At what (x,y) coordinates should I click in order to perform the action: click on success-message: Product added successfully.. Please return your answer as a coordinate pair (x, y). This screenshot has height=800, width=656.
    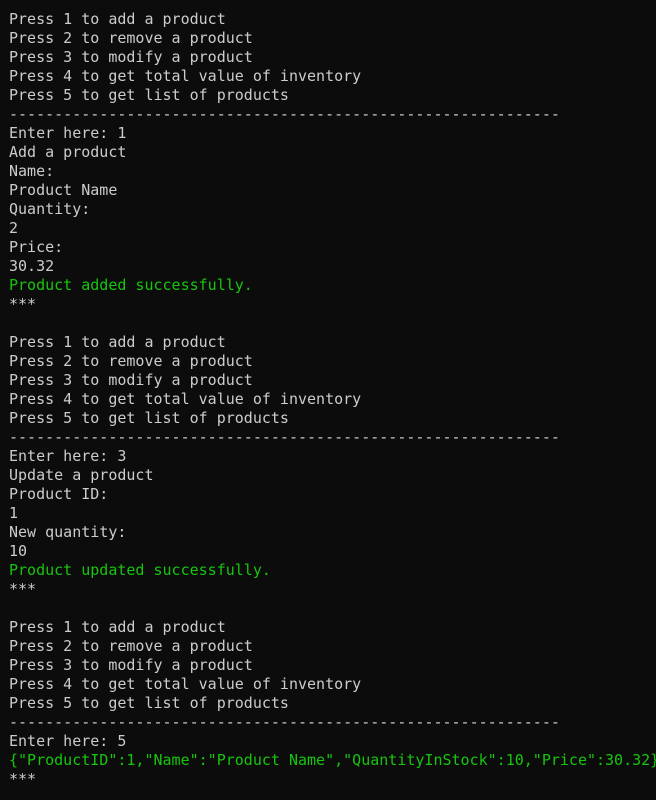
    Looking at the image, I should click on (131, 285).